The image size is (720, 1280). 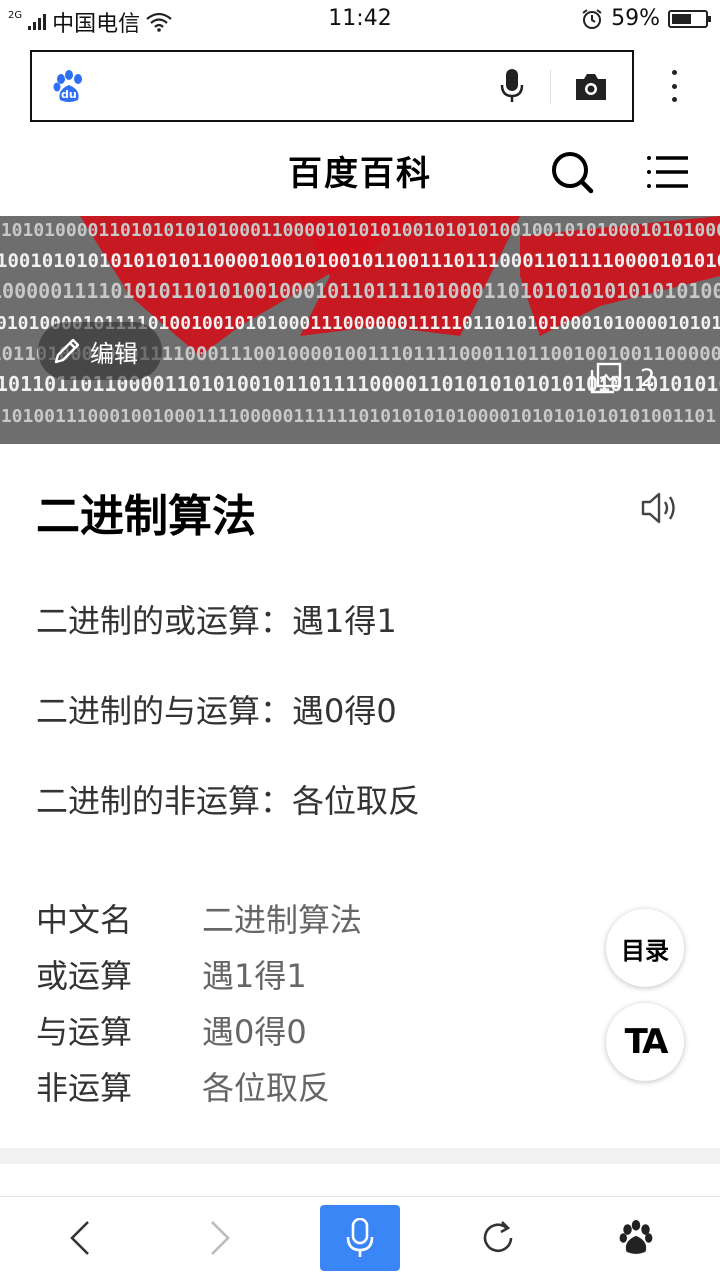 What do you see at coordinates (591, 87) in the screenshot?
I see `camera-icon` at bounding box center [591, 87].